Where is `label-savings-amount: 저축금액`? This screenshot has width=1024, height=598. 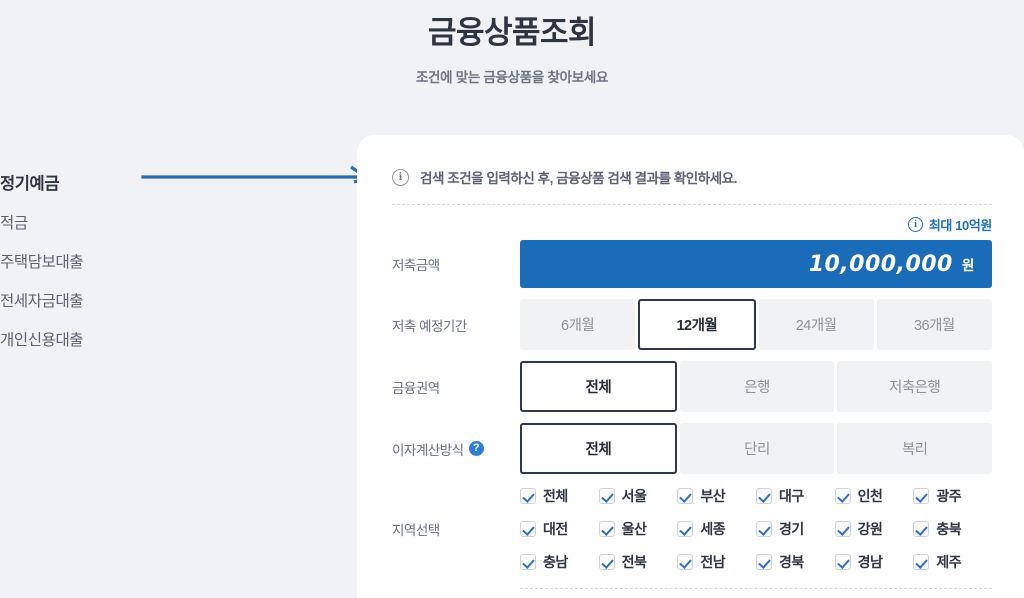 label-savings-amount: 저축금액 is located at coordinates (416, 265).